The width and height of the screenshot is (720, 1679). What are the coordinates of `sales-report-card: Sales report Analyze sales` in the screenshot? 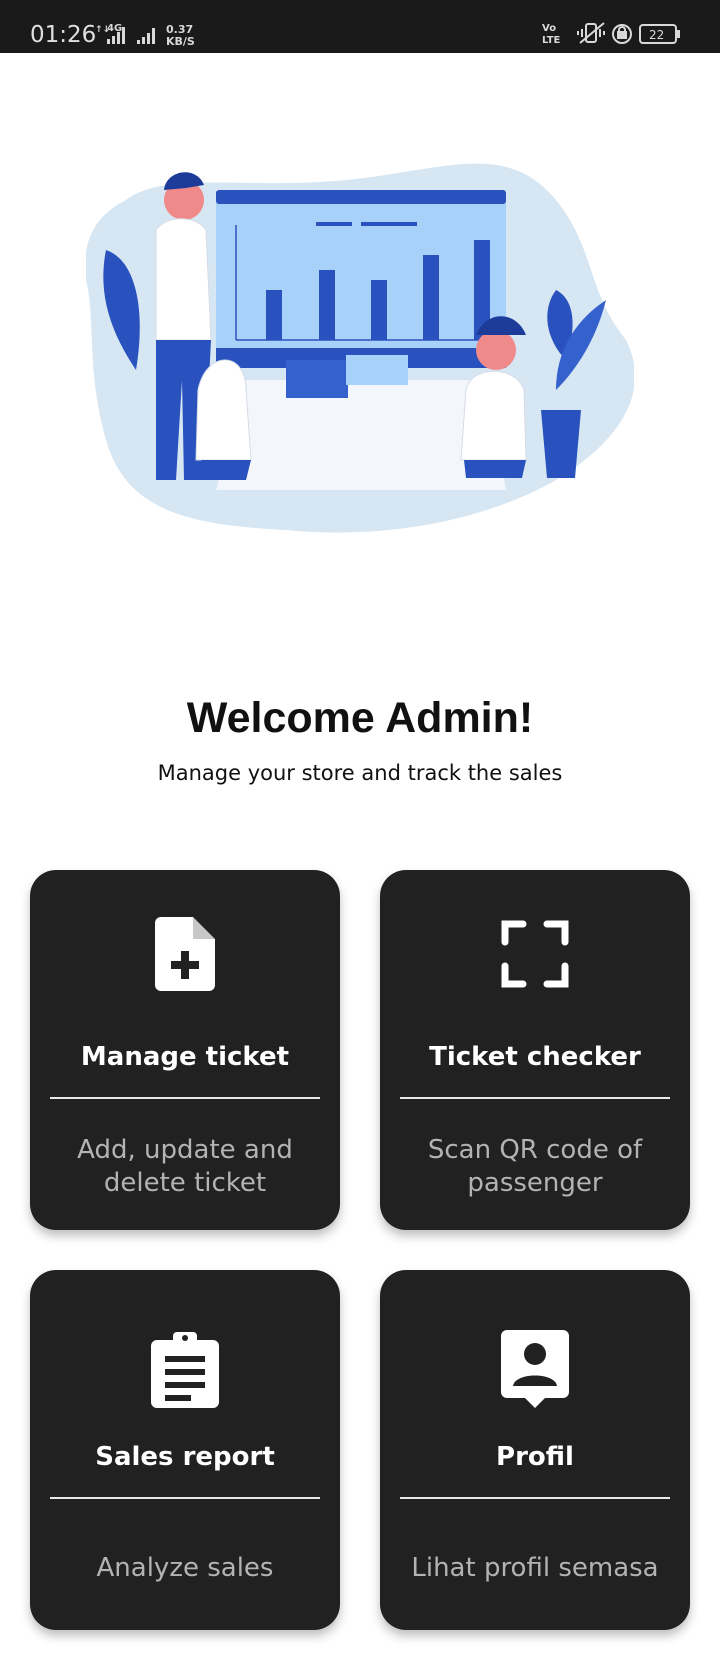 It's located at (185, 1450).